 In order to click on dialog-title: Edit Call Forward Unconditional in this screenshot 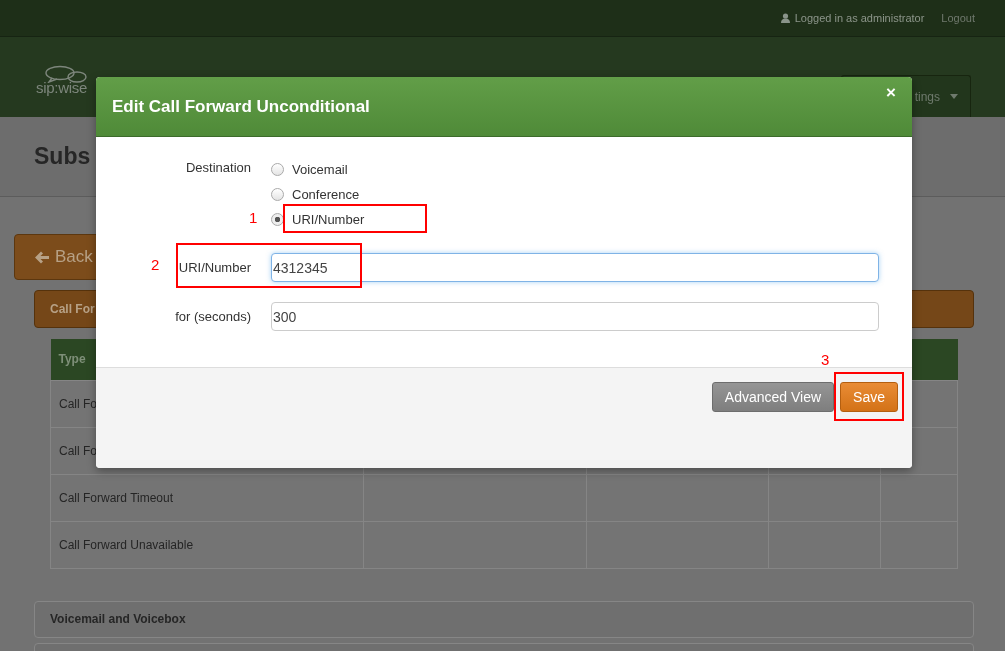, I will do `click(241, 106)`.